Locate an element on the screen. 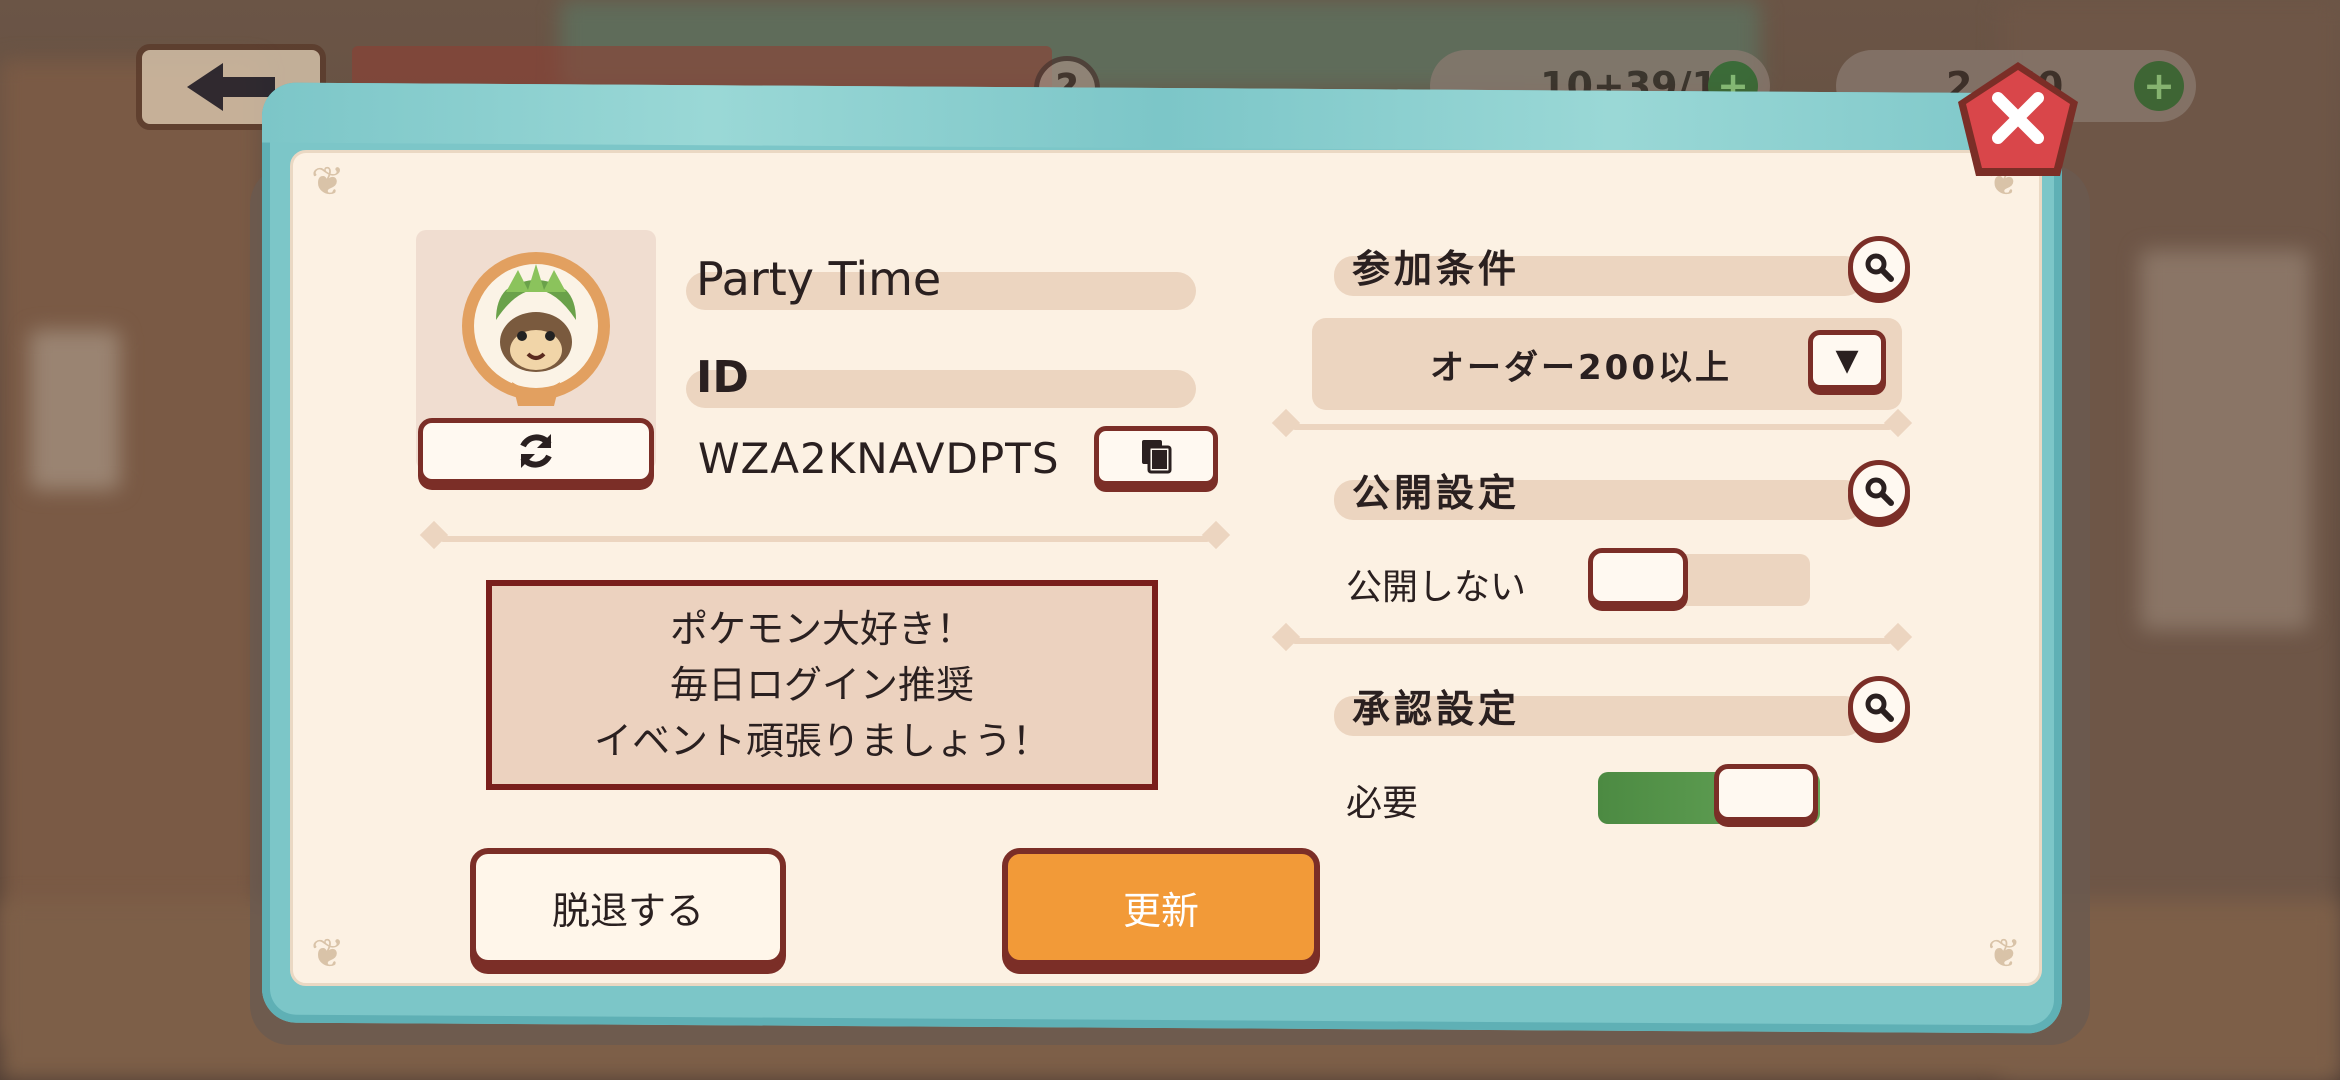 The height and width of the screenshot is (1080, 2340). conditions-info-button is located at coordinates (1879, 267).